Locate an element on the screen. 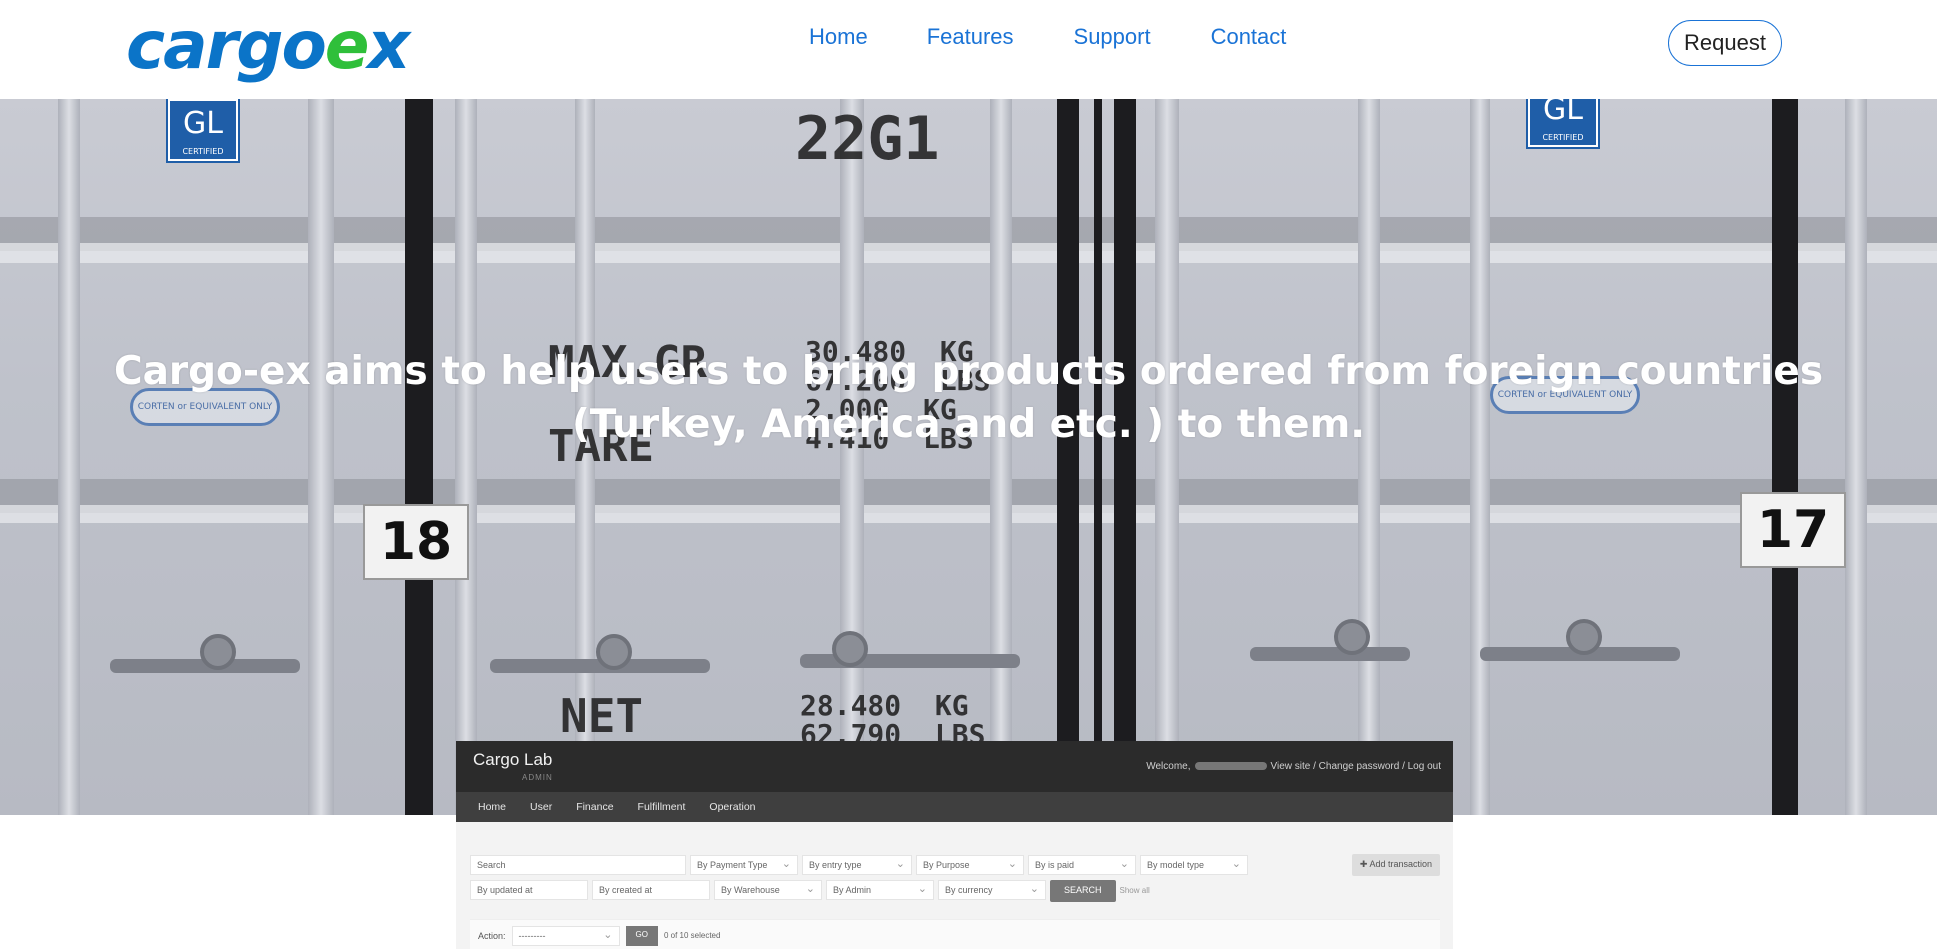 The image size is (1937, 949). admin-nav-home: Home is located at coordinates (492, 807).